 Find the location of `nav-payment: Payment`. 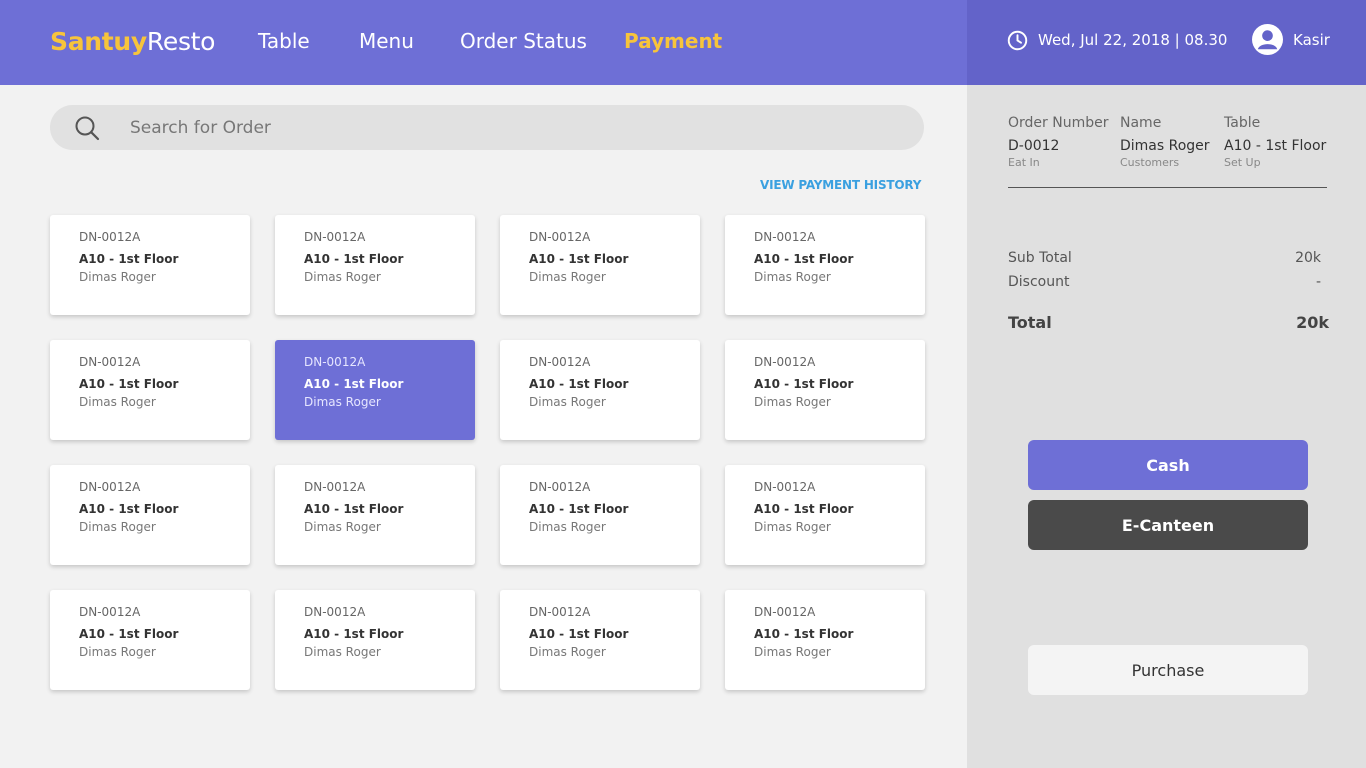

nav-payment: Payment is located at coordinates (673, 41).